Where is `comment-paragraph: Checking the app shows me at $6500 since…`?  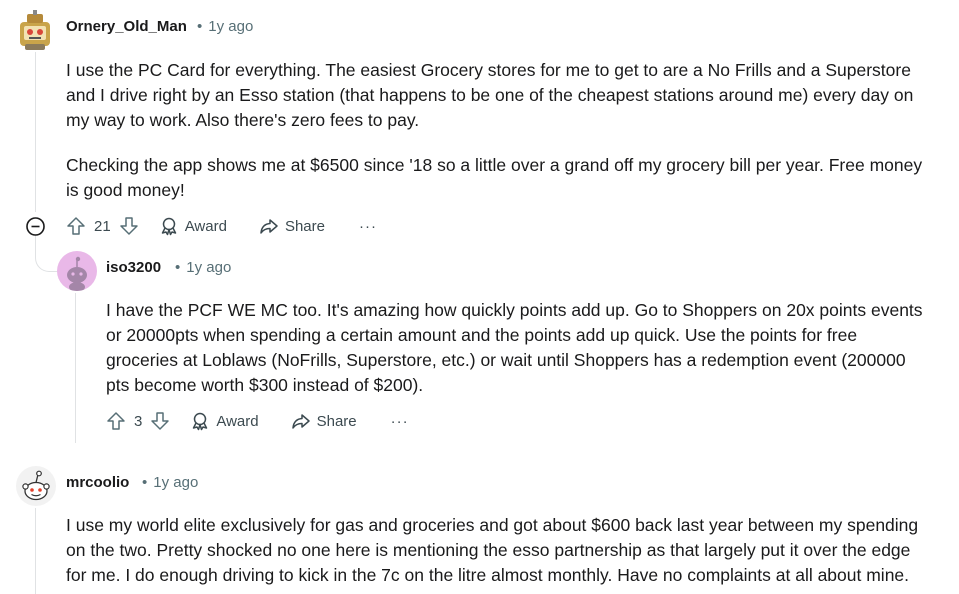 comment-paragraph: Checking the app shows me at $6500 since… is located at coordinates (494, 177).